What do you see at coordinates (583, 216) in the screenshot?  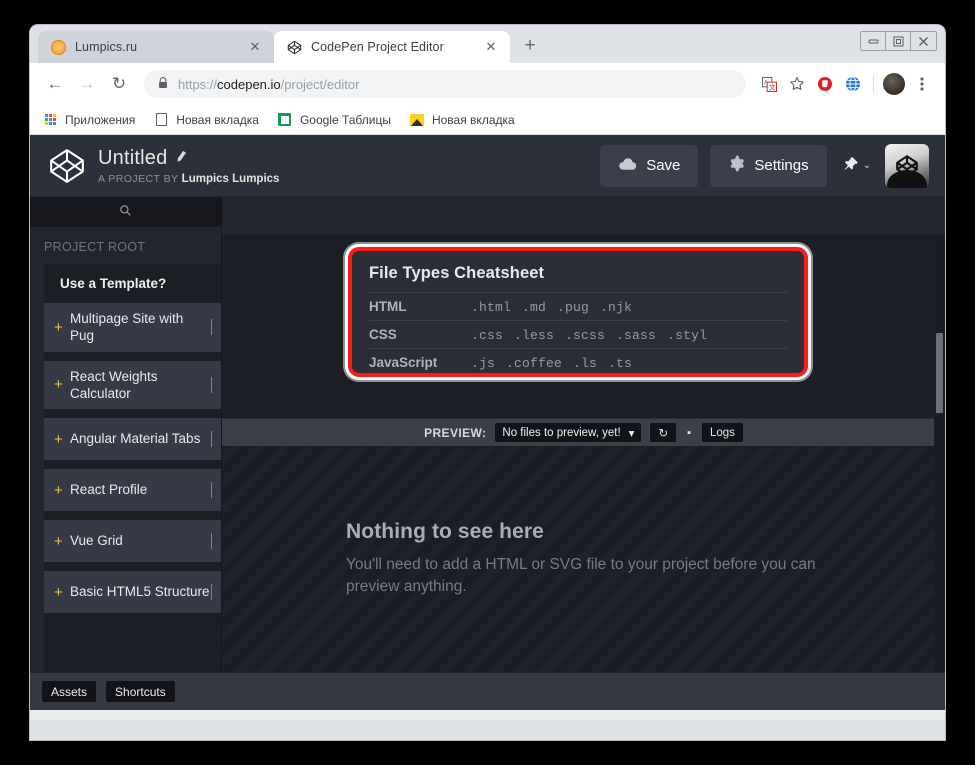 I see `editor-tab-strip` at bounding box center [583, 216].